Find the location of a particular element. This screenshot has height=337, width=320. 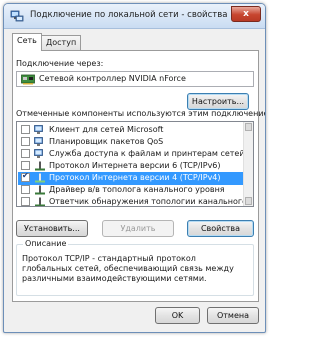

qos-scheduler-icon is located at coordinates (38, 141).